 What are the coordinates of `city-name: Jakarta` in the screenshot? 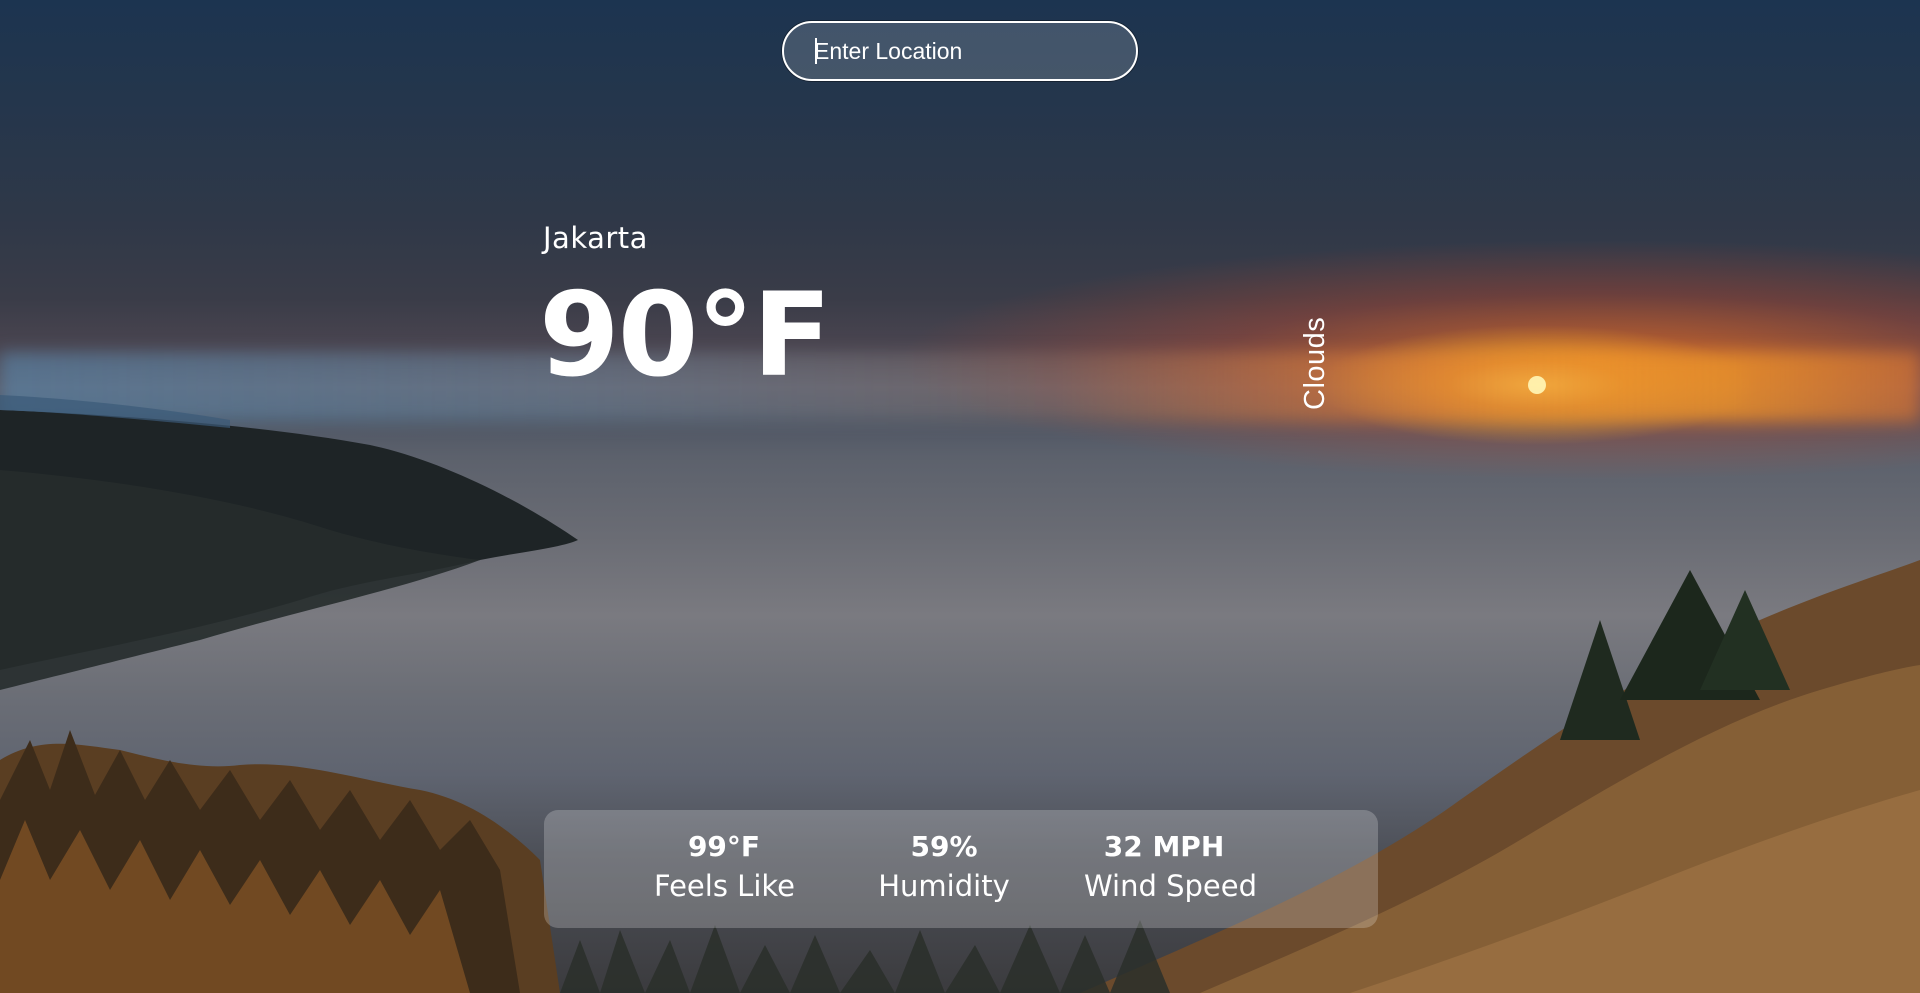 It's located at (595, 238).